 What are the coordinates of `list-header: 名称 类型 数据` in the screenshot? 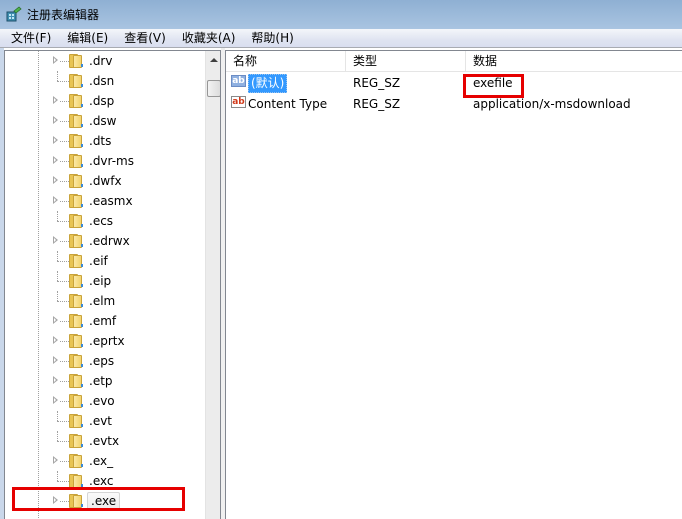 It's located at (454, 61).